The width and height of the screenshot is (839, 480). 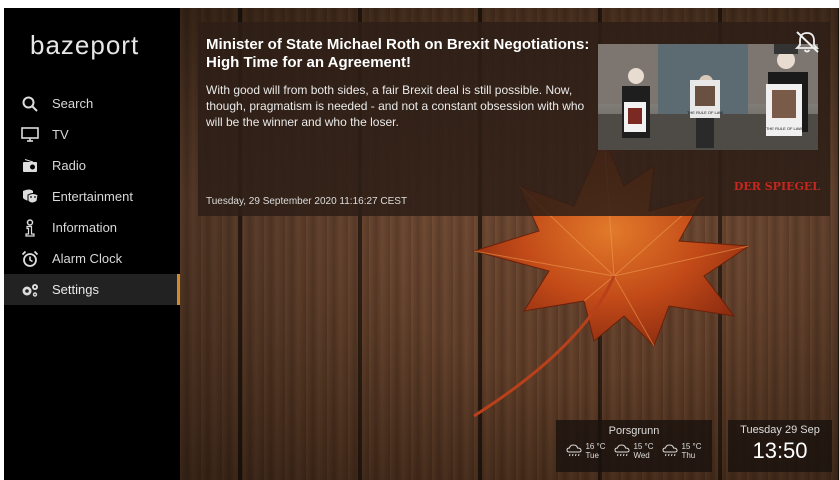 I want to click on weather-city: Porsgrunn, so click(x=634, y=431).